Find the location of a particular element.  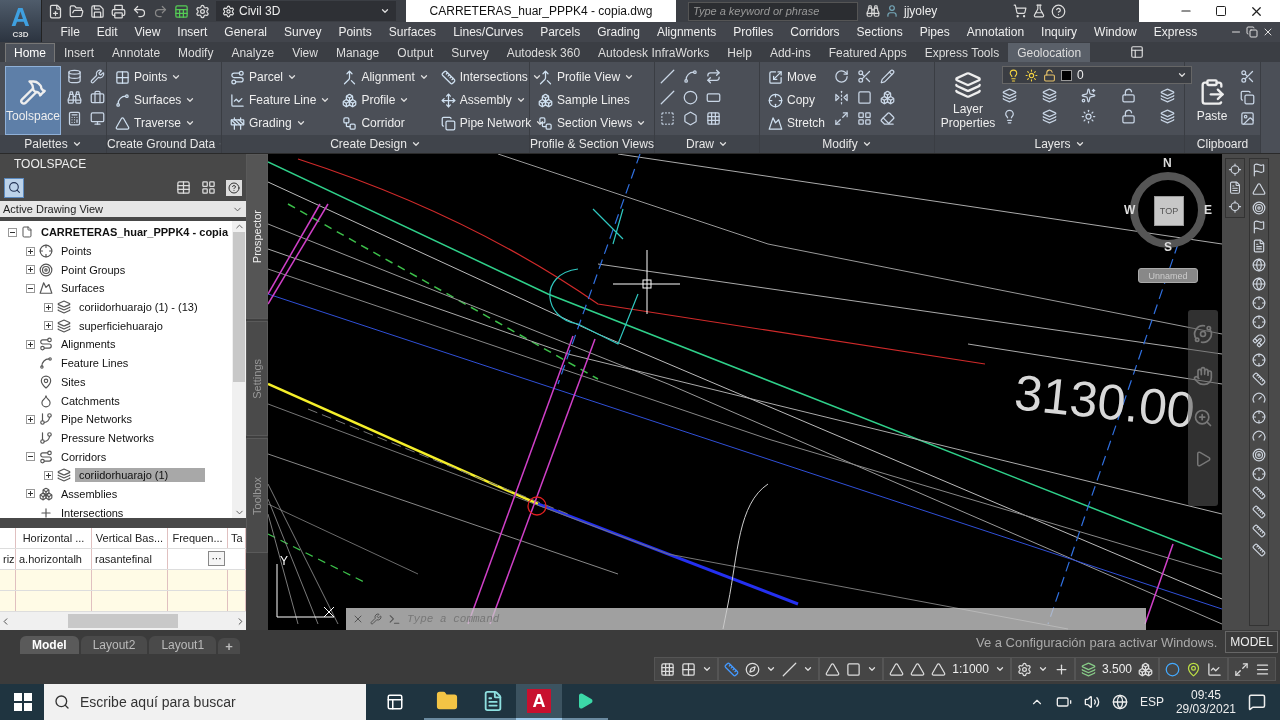

profile-icon is located at coordinates (1214, 669).